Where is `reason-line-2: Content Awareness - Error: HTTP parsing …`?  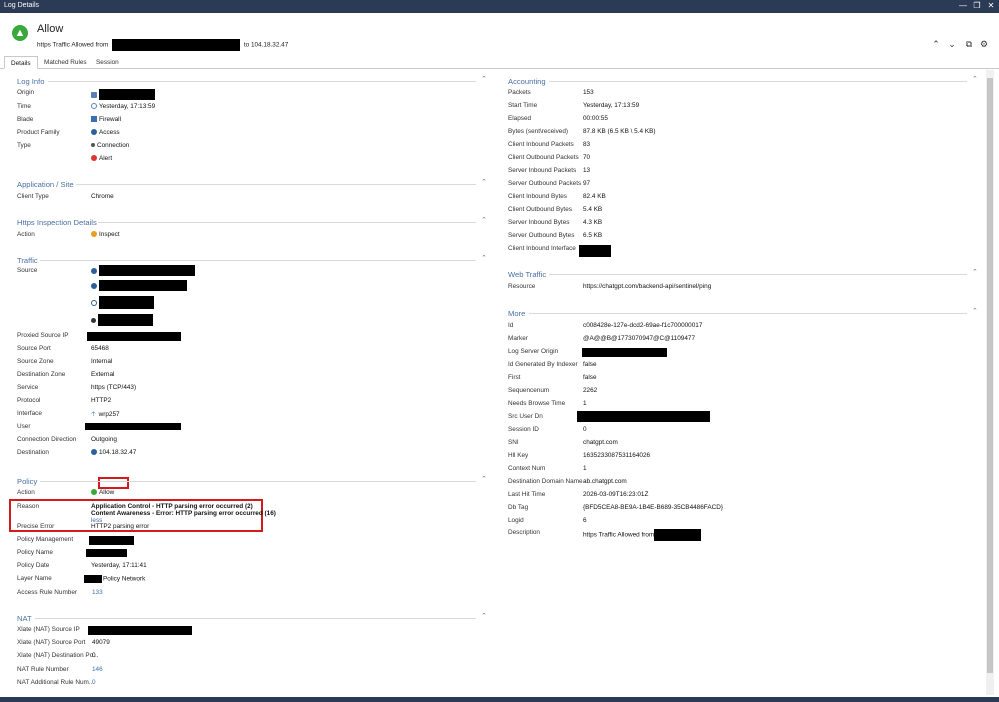 reason-line-2: Content Awareness - Error: HTTP parsing … is located at coordinates (183, 513).